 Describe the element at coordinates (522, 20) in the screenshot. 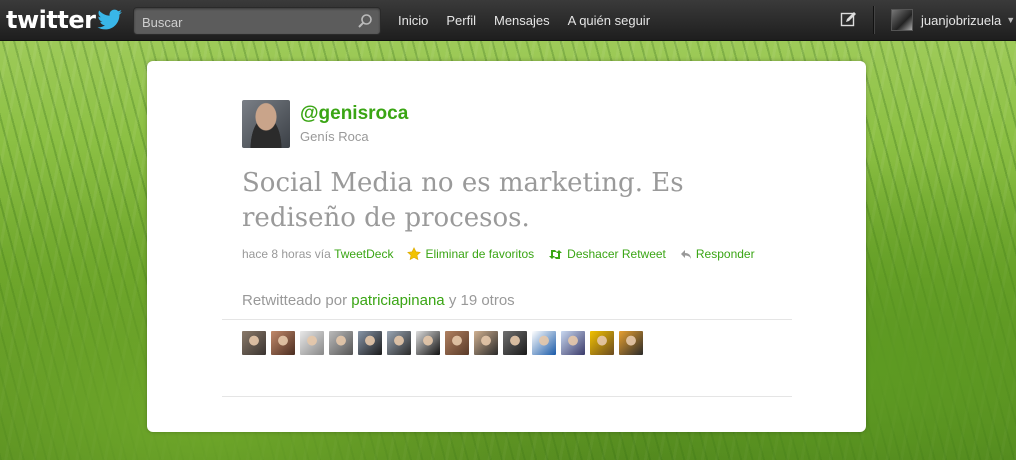

I see `nav-mensajes: Mensajes` at that location.